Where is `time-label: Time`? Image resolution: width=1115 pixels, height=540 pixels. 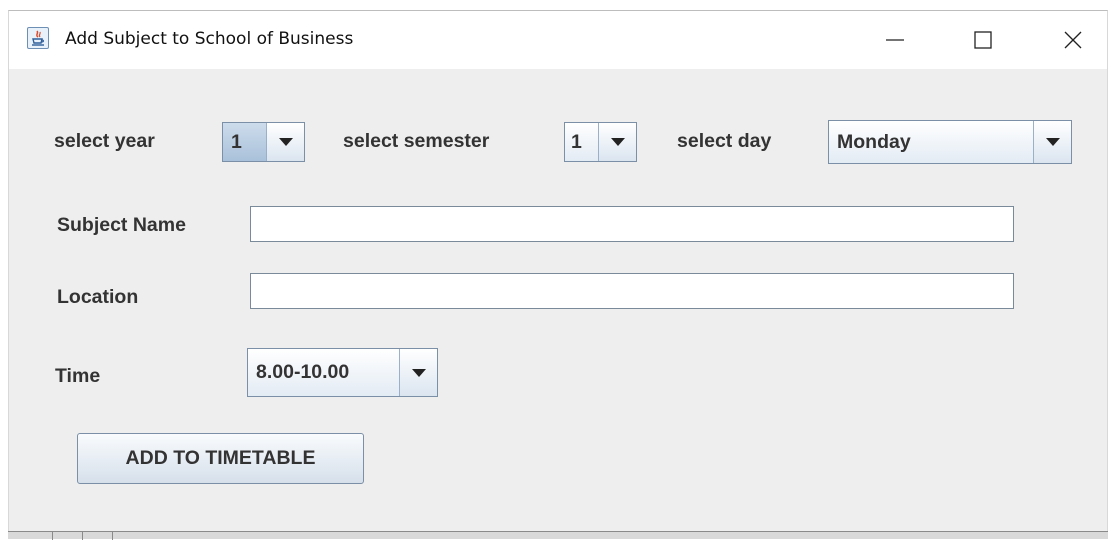 time-label: Time is located at coordinates (78, 376).